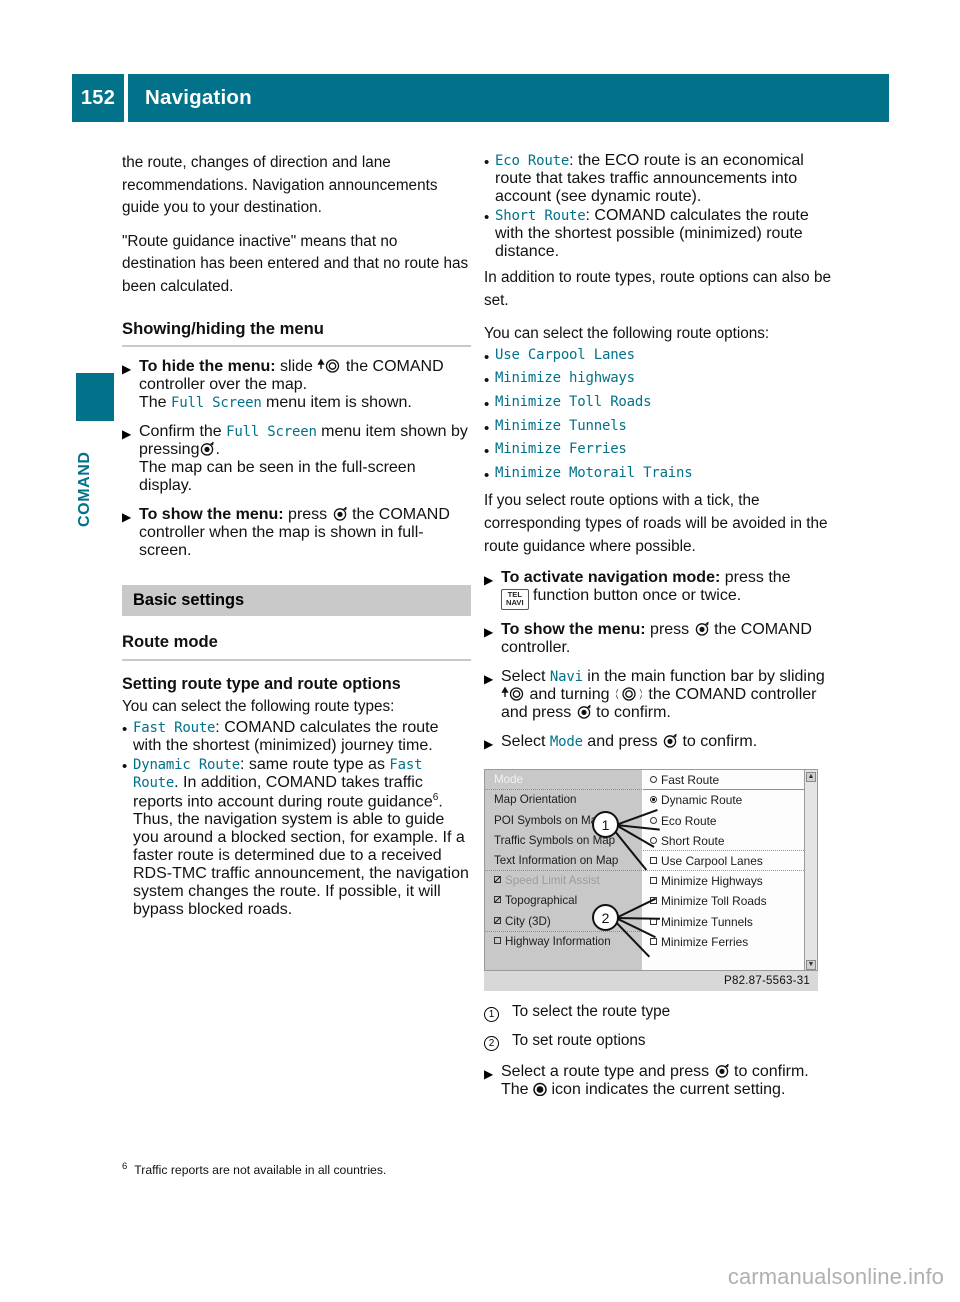  I want to click on heading-route-mode: Route mode, so click(296, 646).